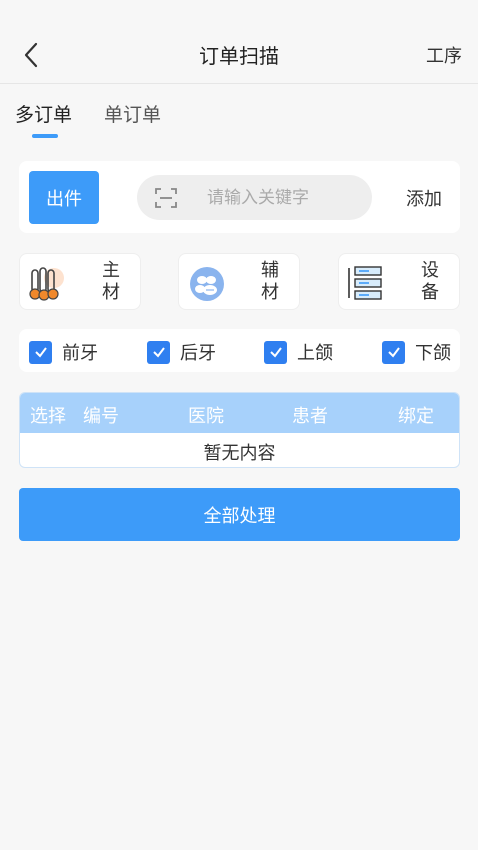 The image size is (478, 850). Describe the element at coordinates (433, 353) in the screenshot. I see `filter-label: 下颌` at that location.